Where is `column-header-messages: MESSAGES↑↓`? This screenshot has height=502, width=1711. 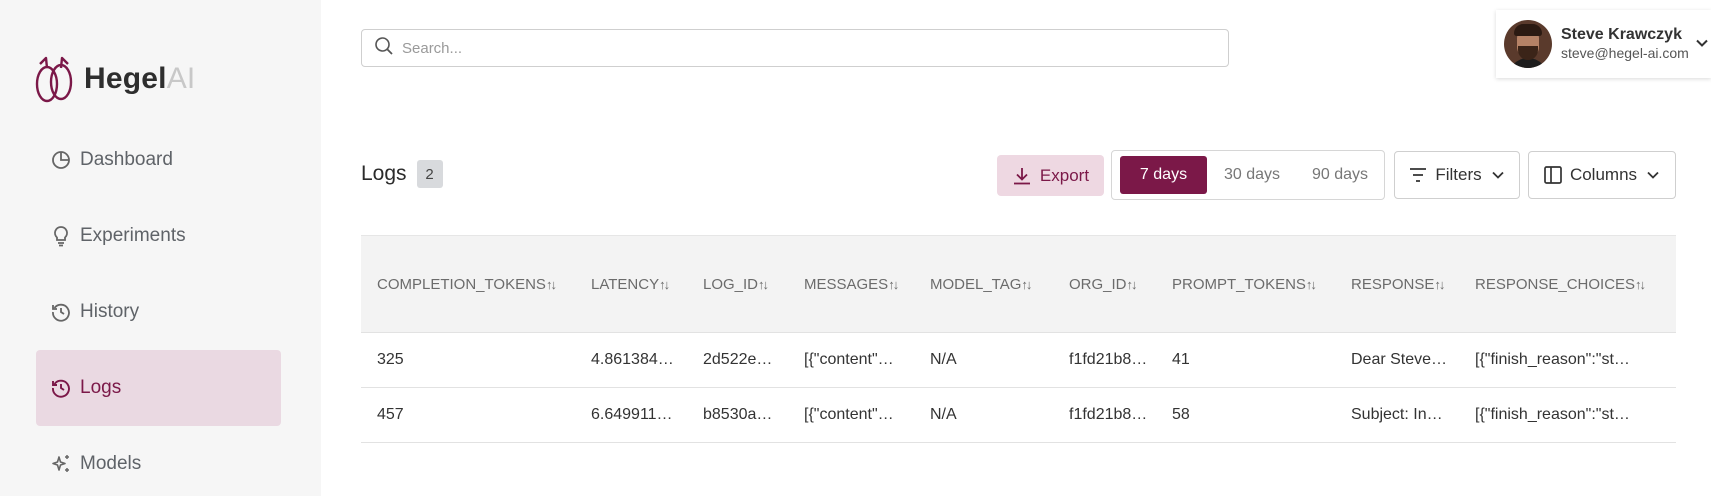 column-header-messages: MESSAGES↑↓ is located at coordinates (851, 284).